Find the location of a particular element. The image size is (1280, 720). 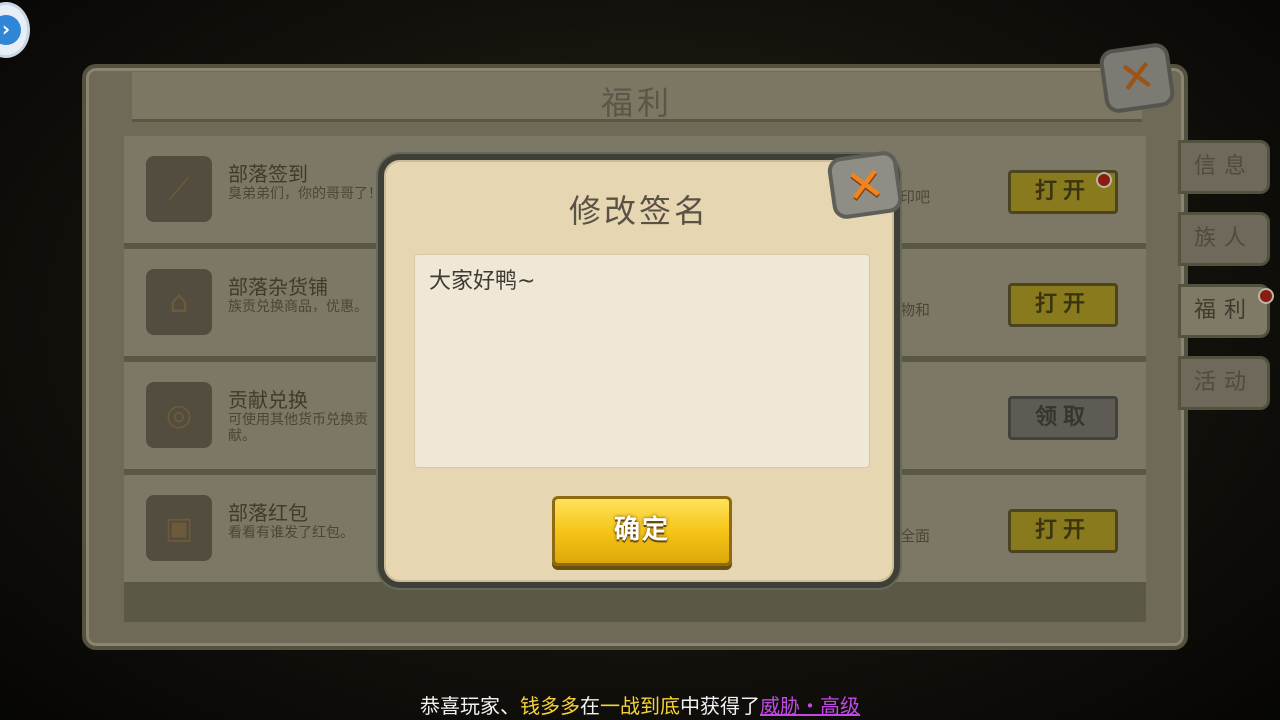

row-desc: 可使用其他货币兑换贡献。 is located at coordinates (298, 428).